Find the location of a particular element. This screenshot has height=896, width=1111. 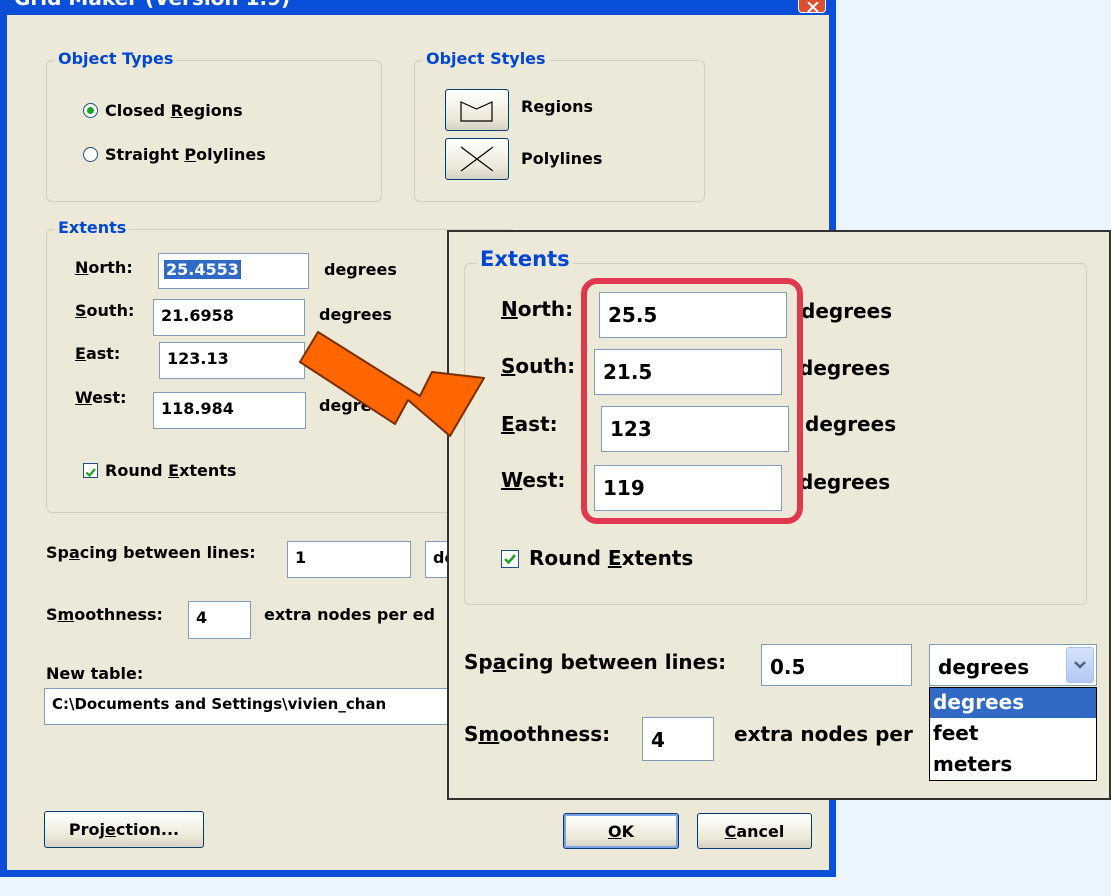

smoothness-input: 4 is located at coordinates (219, 620).